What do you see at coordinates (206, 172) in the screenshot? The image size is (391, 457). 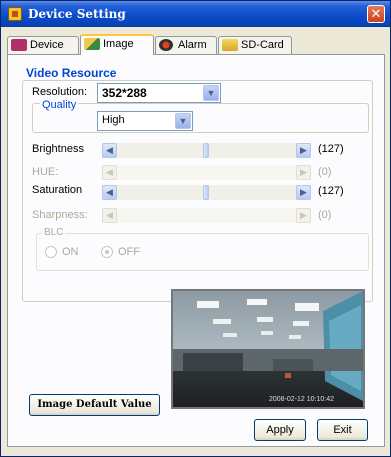 I see `hue-slider: ◀ ▶` at bounding box center [206, 172].